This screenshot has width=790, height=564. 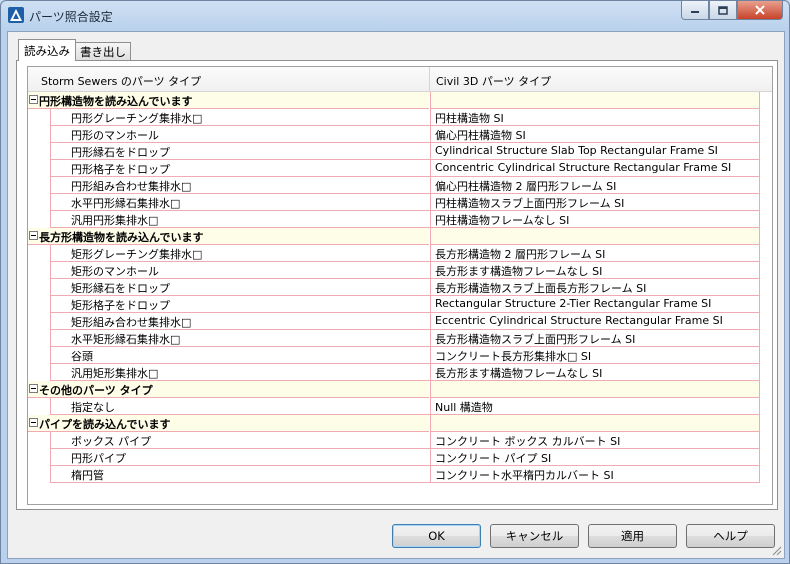 I want to click on tab-export: 書き出し, so click(x=103, y=51).